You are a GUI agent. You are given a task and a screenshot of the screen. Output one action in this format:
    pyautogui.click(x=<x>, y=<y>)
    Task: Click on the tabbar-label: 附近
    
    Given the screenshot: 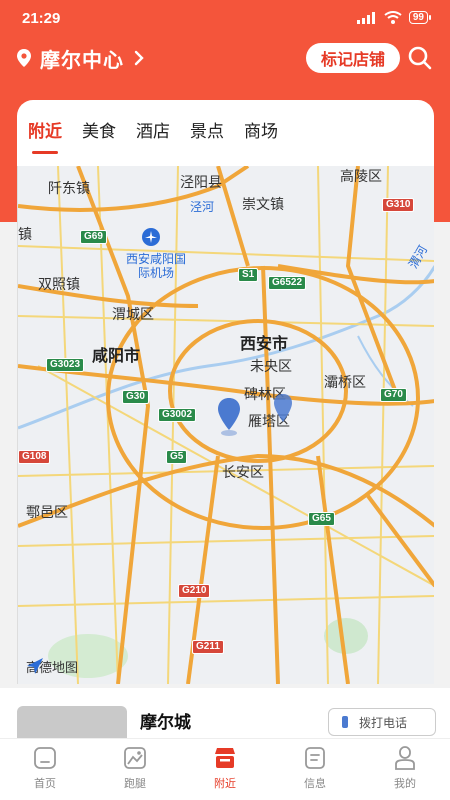 What is the action you would take?
    pyautogui.click(x=225, y=784)
    